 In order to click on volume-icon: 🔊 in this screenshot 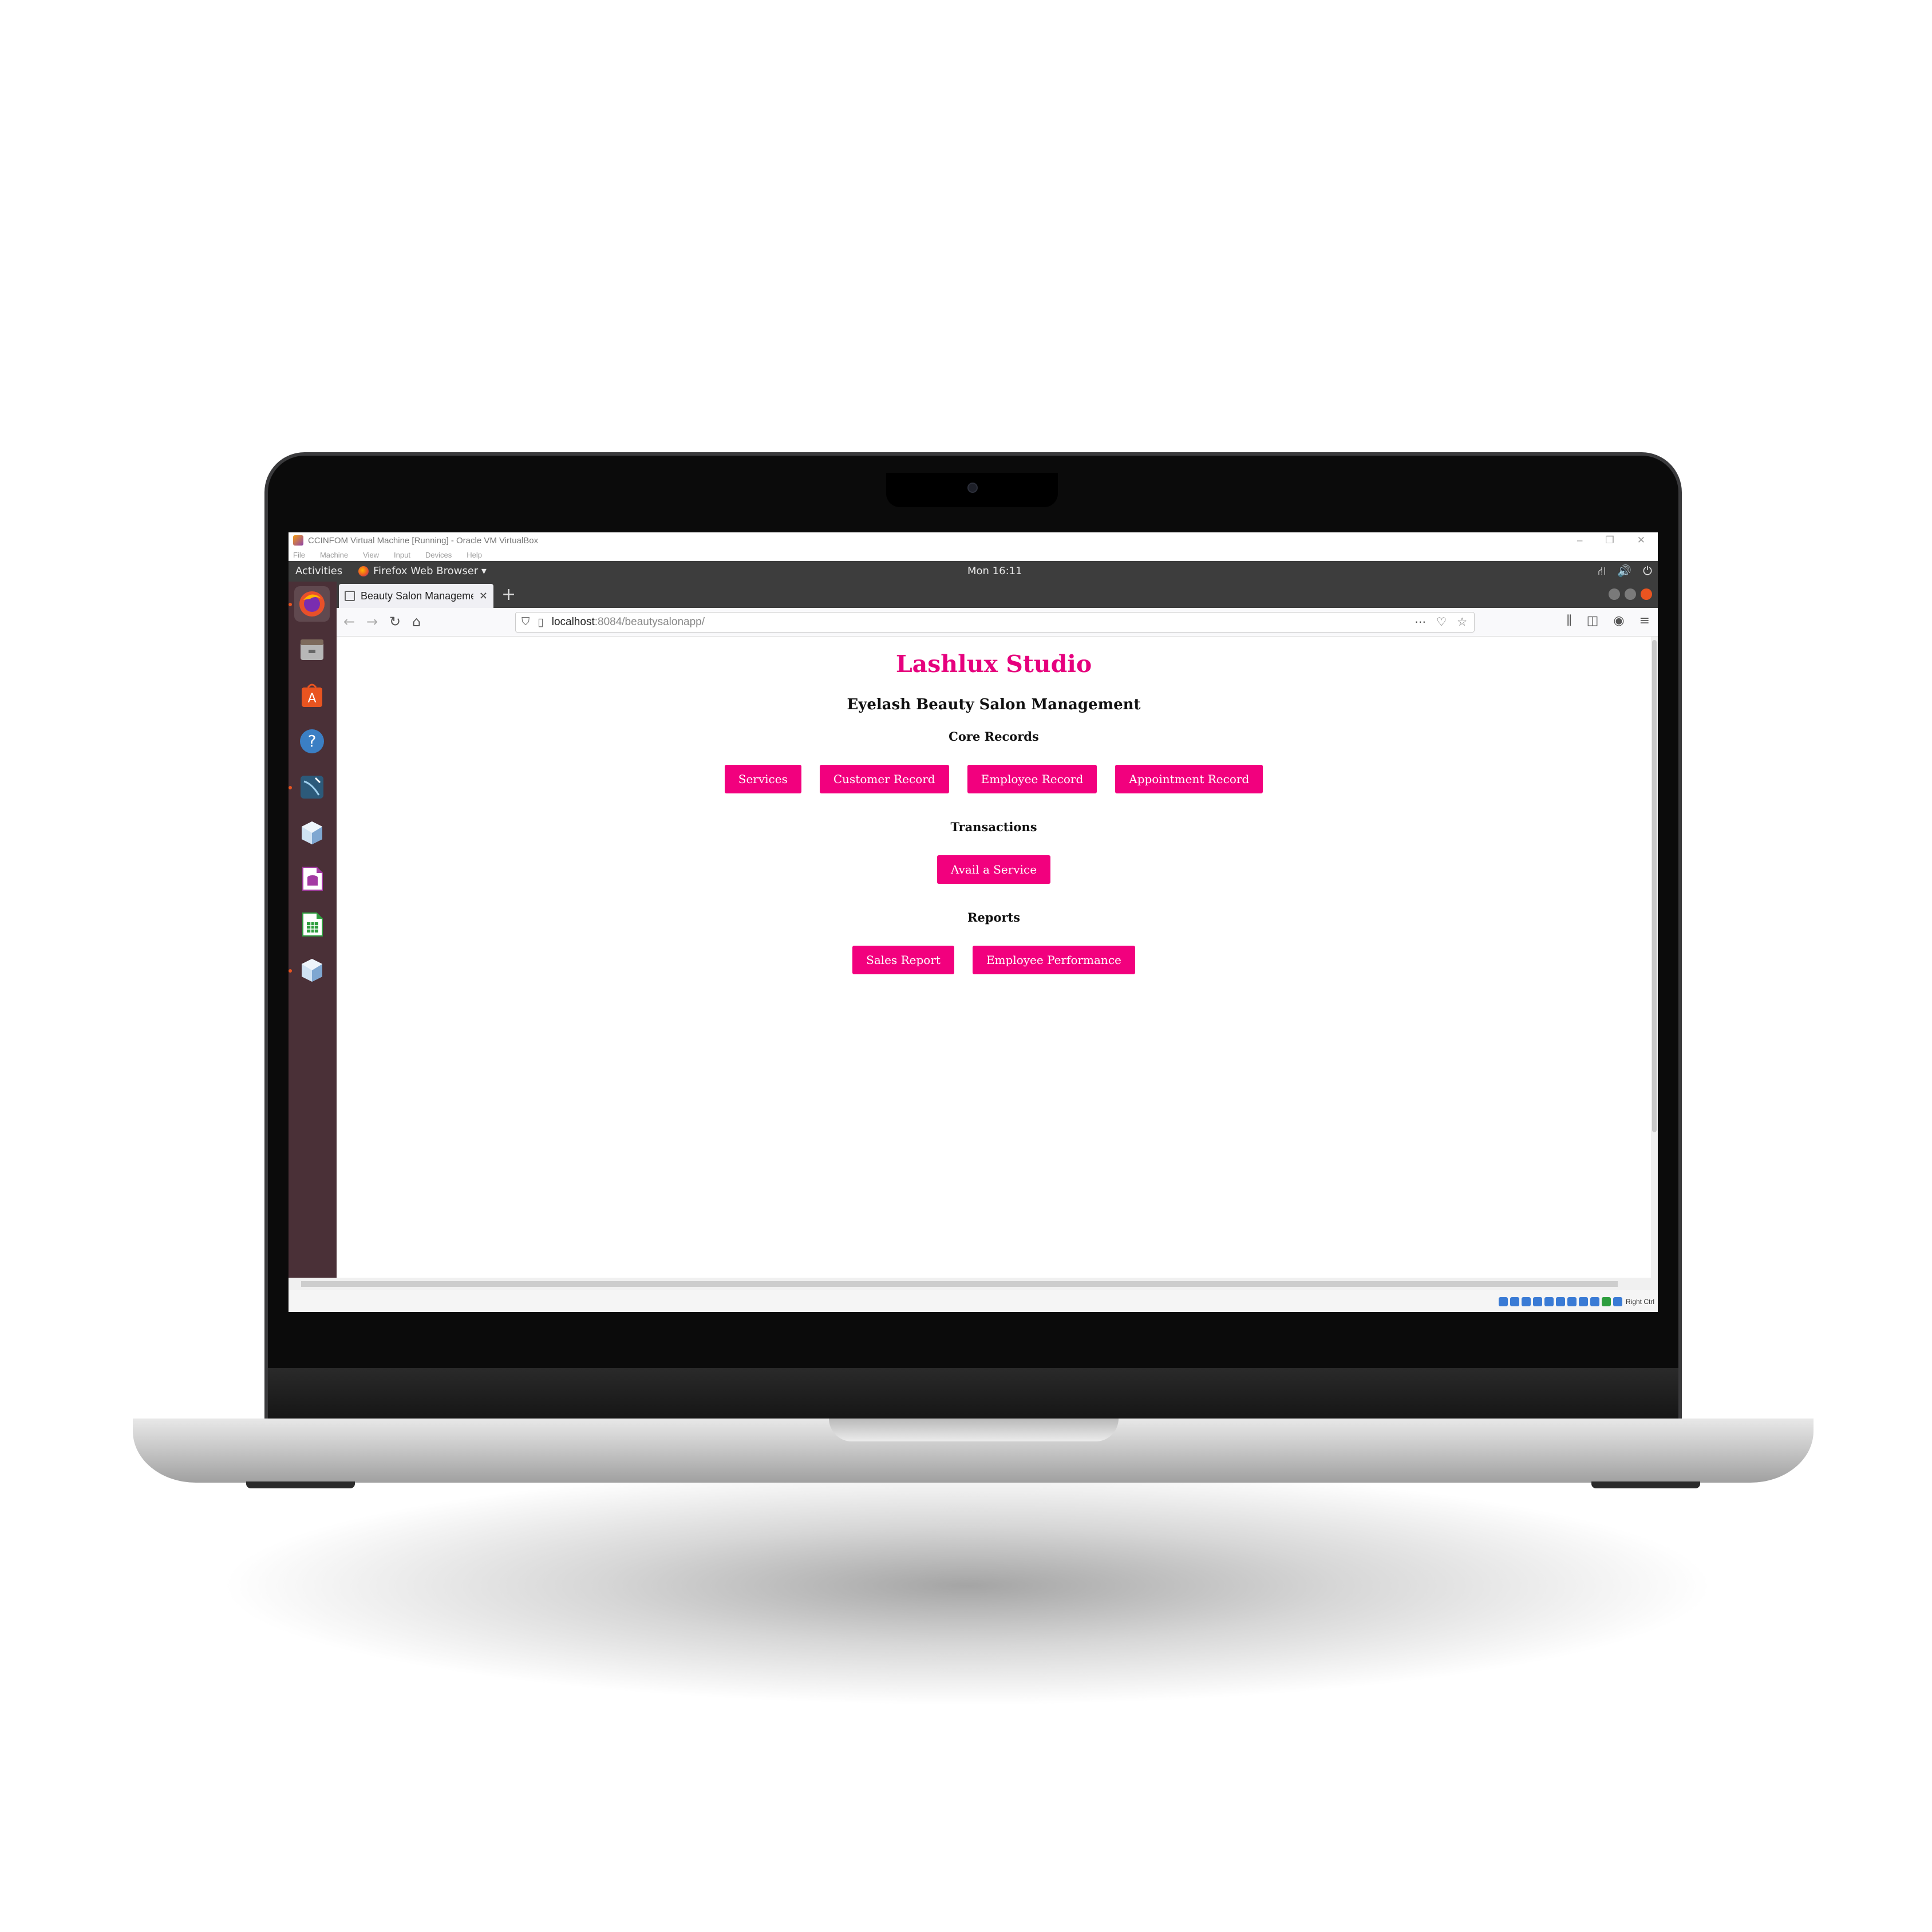, I will do `click(1624, 571)`.